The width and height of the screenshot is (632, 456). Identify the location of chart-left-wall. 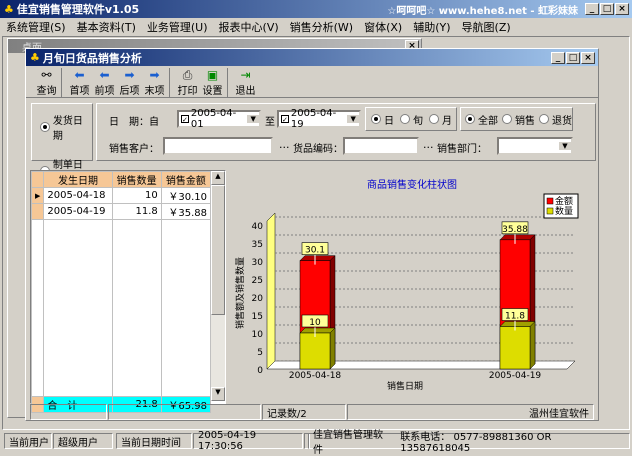
(271, 291).